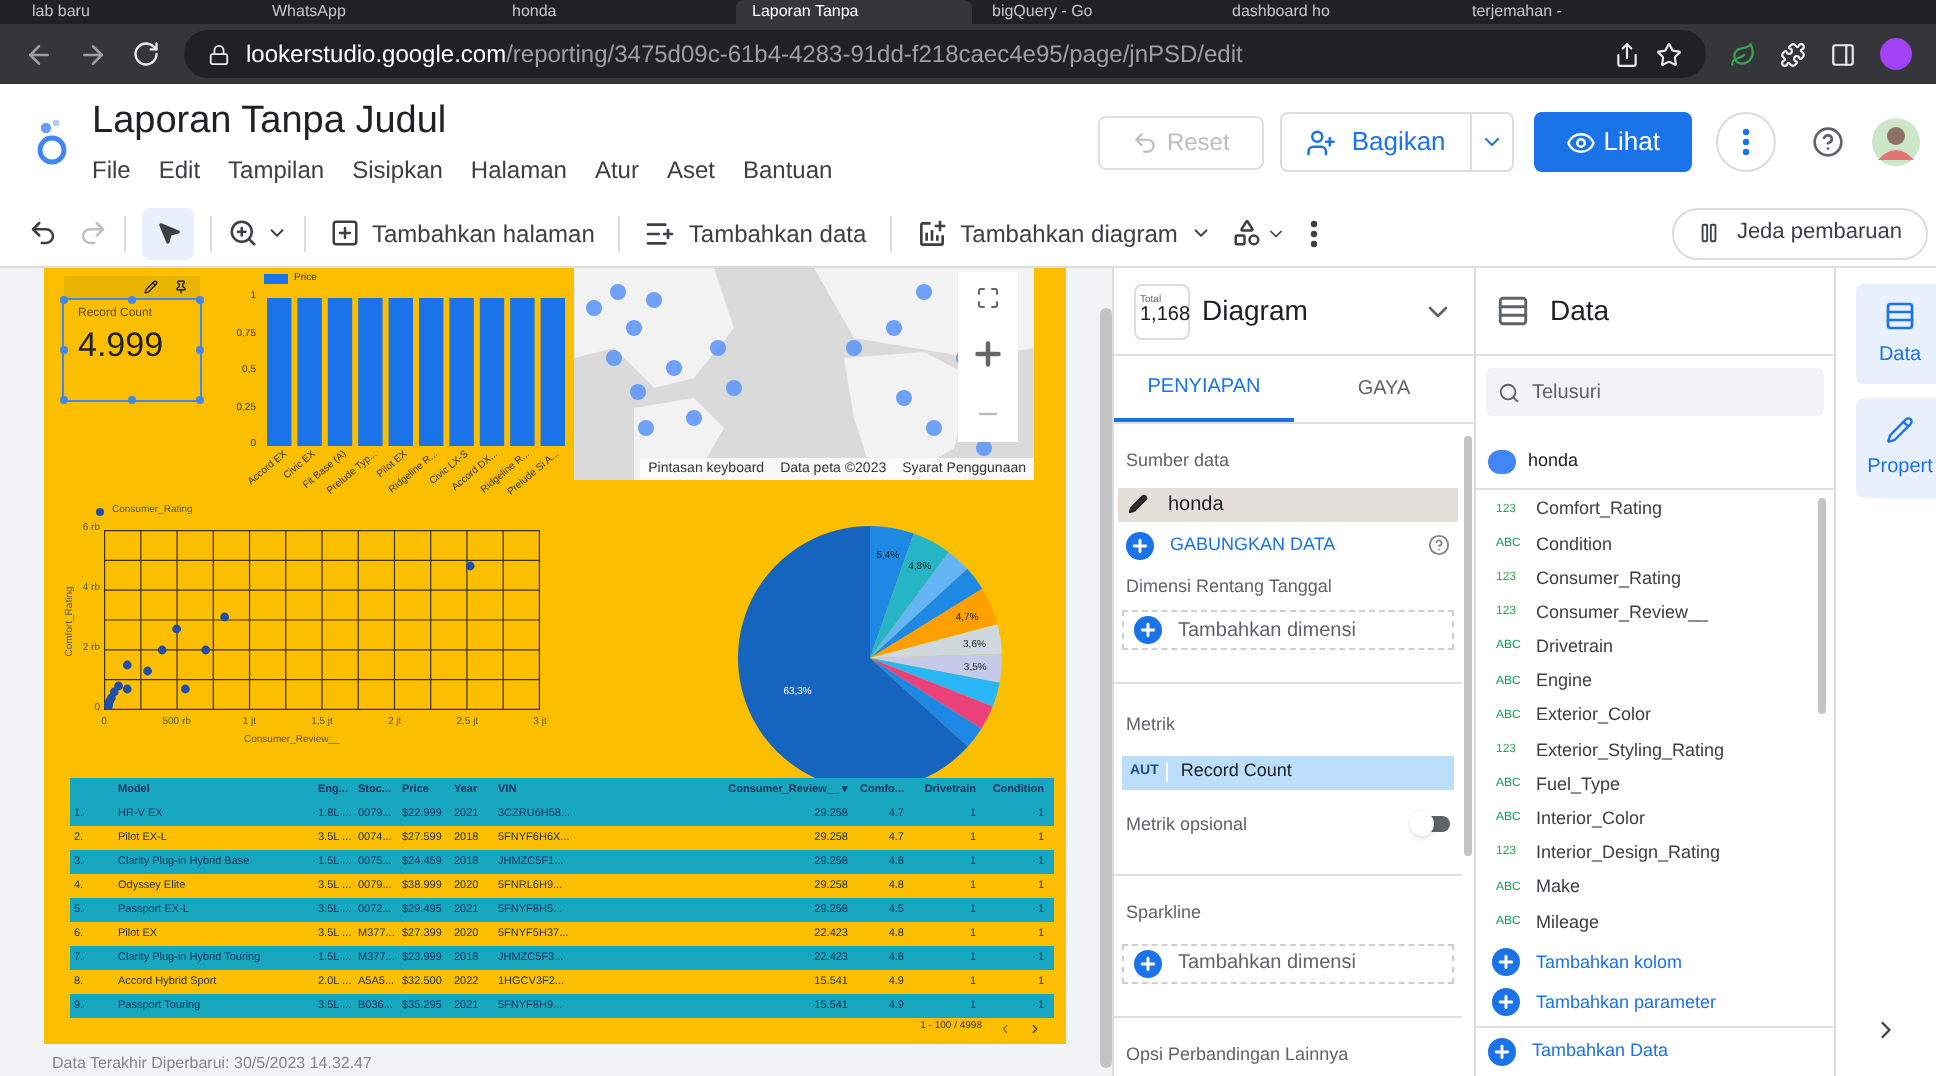 The height and width of the screenshot is (1076, 1936). What do you see at coordinates (988, 297) in the screenshot?
I see `fullscreen-icon` at bounding box center [988, 297].